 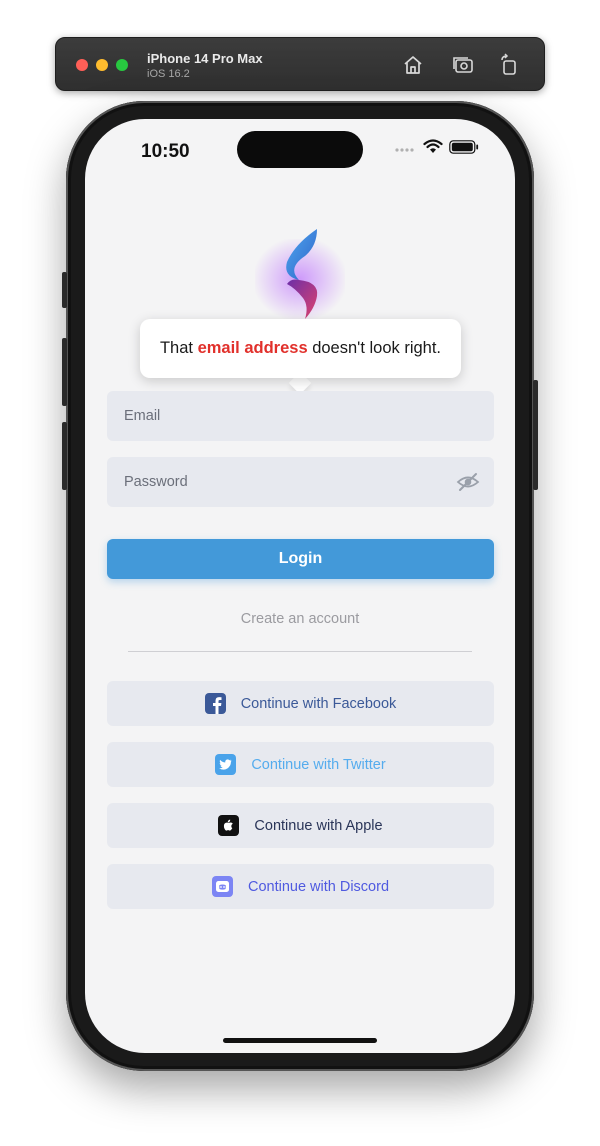 I want to click on minimize-window-button, so click(x=102, y=65).